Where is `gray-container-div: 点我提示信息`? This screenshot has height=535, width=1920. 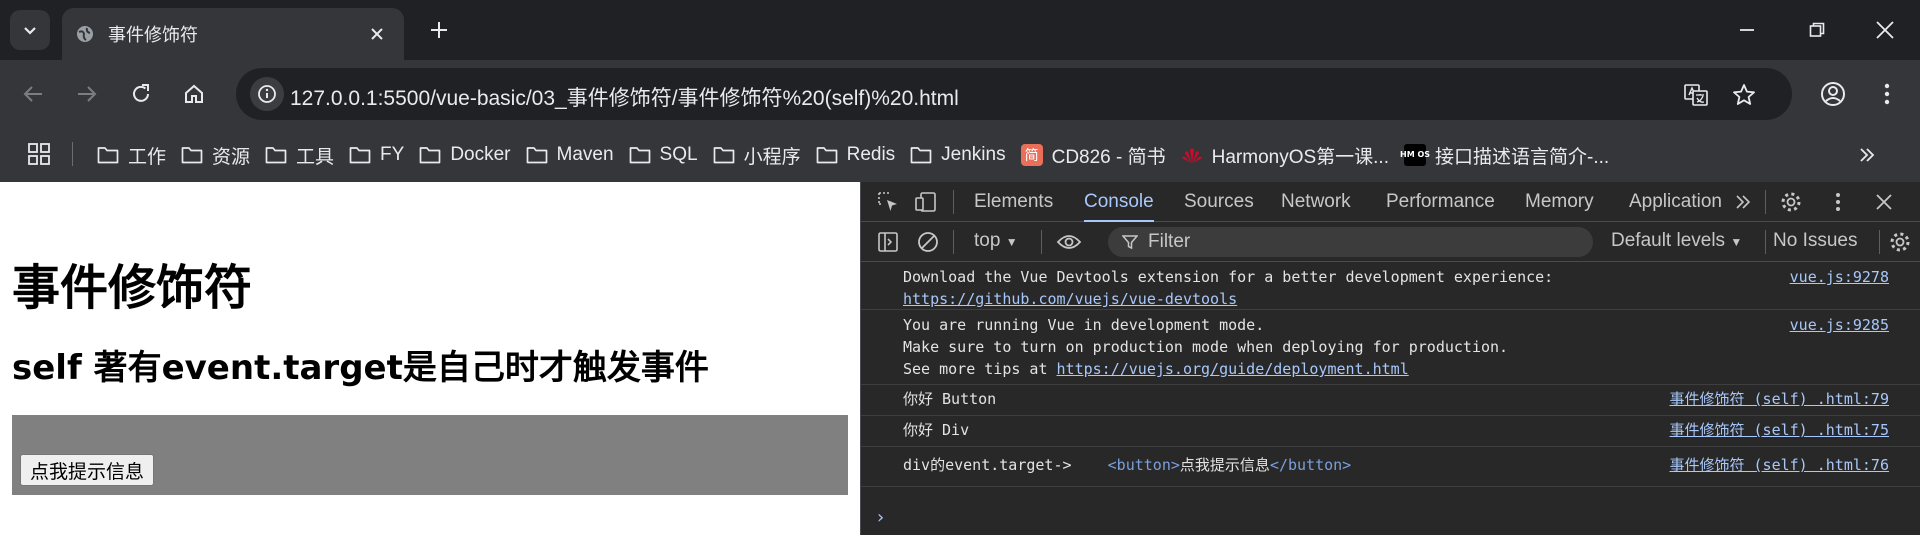
gray-container-div: 点我提示信息 is located at coordinates (430, 455).